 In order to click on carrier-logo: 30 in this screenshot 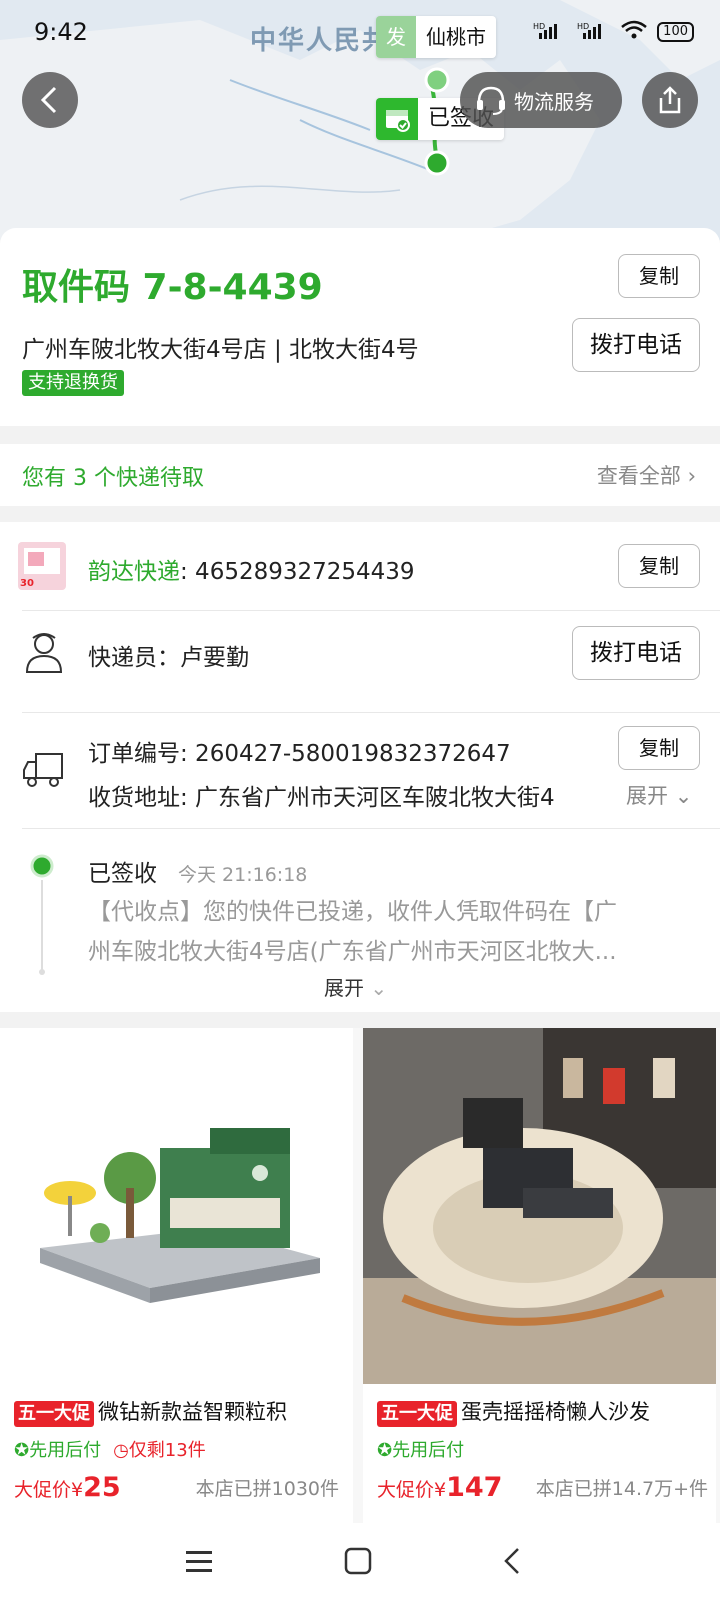, I will do `click(42, 566)`.